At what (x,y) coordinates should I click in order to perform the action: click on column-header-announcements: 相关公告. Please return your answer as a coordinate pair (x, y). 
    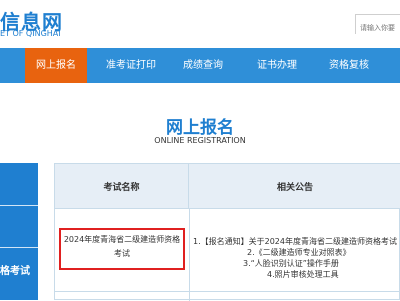
    Looking at the image, I should click on (294, 186).